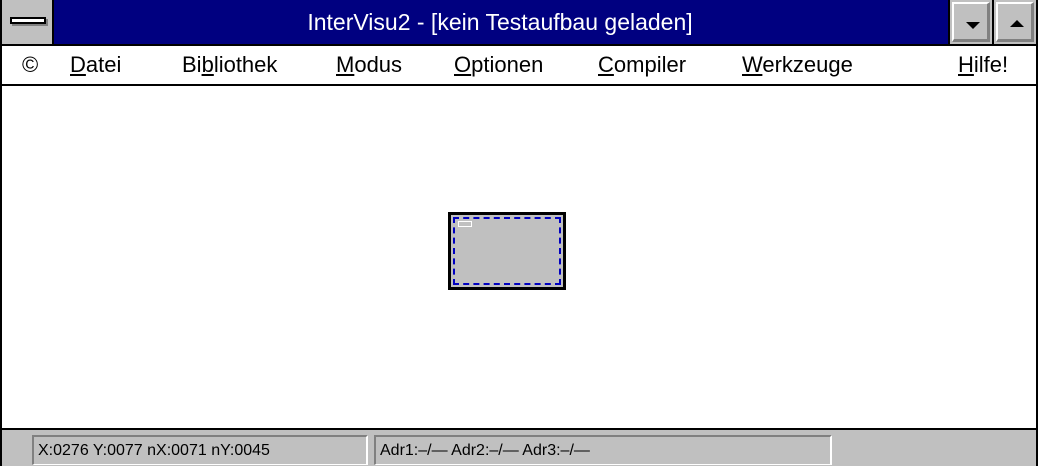 The image size is (1038, 466). I want to click on menu-label: erkzeuge, so click(807, 64).